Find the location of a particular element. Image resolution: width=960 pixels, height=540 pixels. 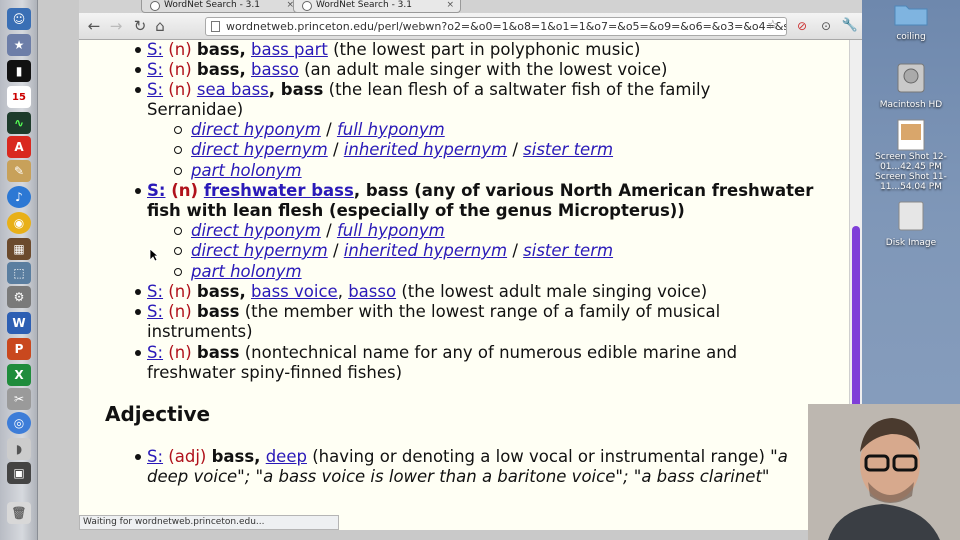

itunes-icon: ♪ is located at coordinates (19, 197).